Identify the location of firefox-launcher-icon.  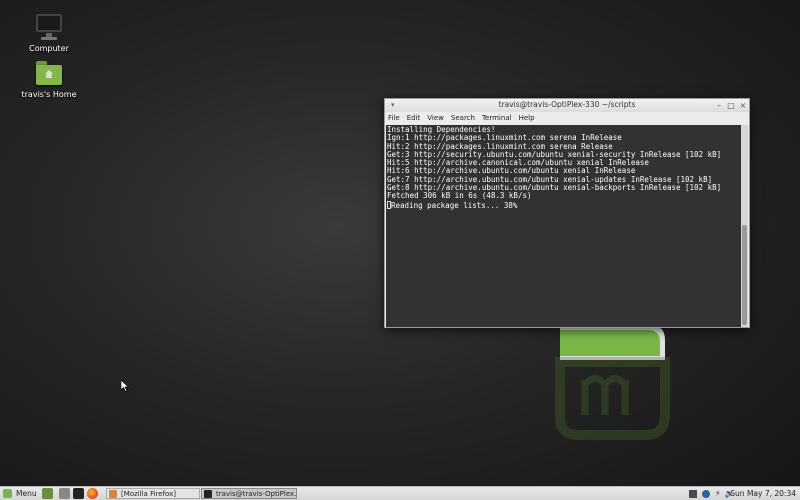
(92, 493).